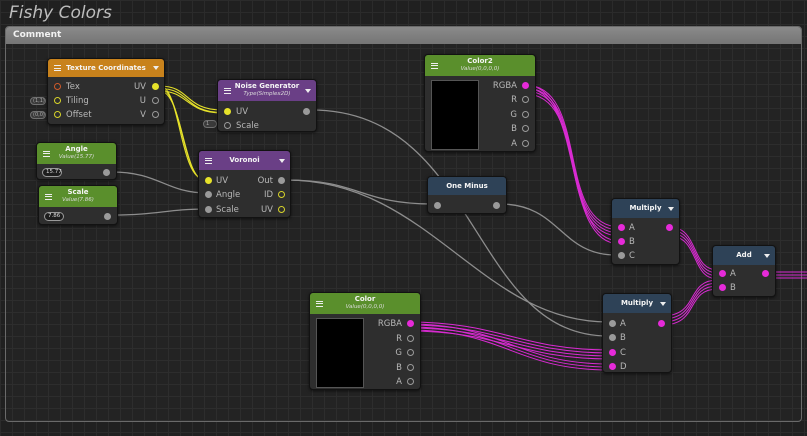 This screenshot has width=807, height=436. Describe the element at coordinates (504, 86) in the screenshot. I see `port-label: RGBA` at that location.